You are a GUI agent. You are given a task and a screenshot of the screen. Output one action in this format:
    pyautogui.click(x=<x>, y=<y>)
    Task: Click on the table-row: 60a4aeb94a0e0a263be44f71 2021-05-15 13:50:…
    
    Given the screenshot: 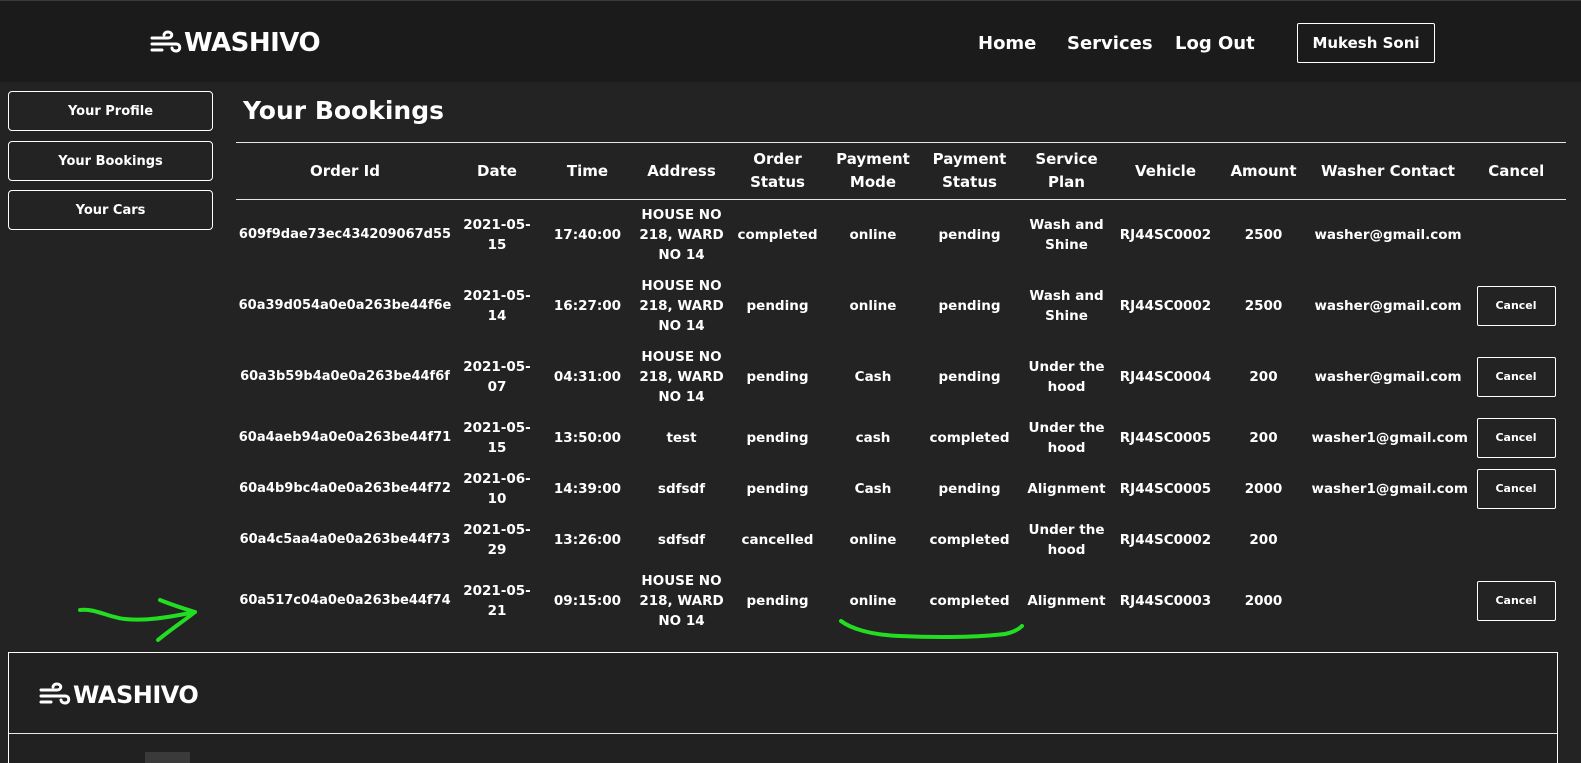 What is the action you would take?
    pyautogui.click(x=901, y=438)
    